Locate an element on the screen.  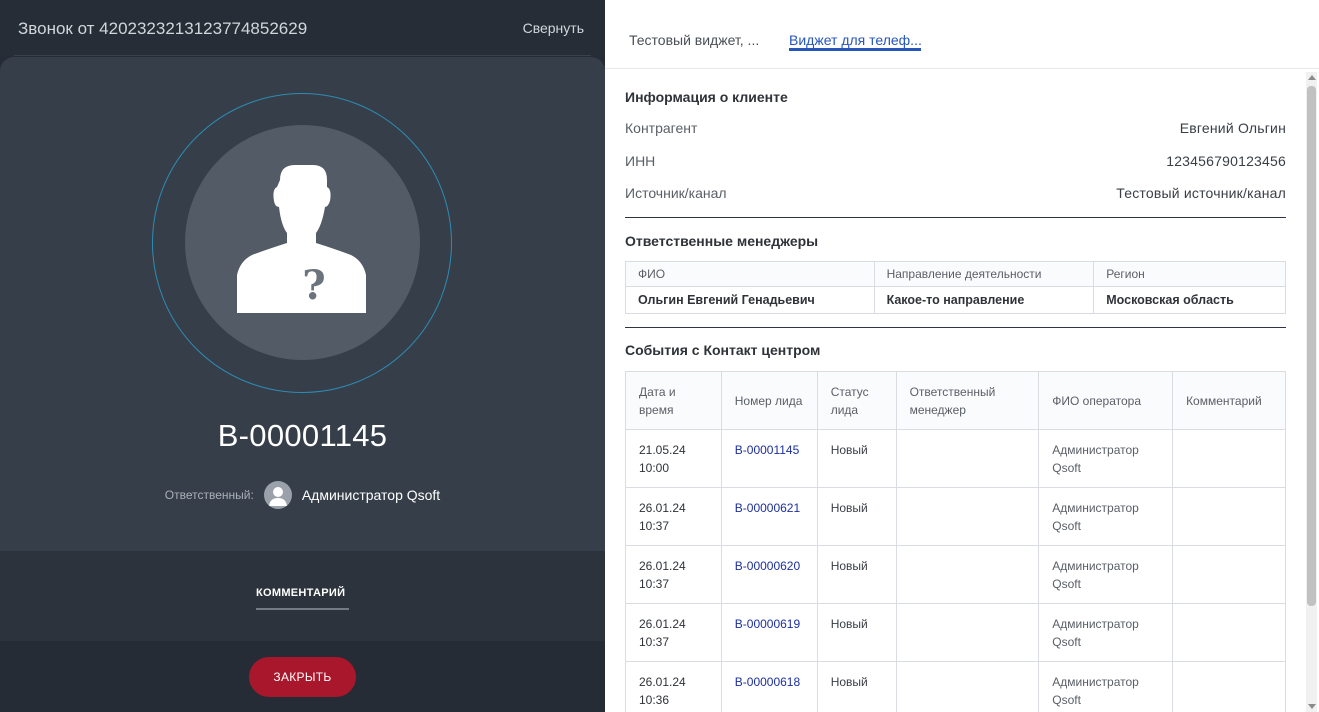
lead-number: В-00001145 is located at coordinates (302, 435).